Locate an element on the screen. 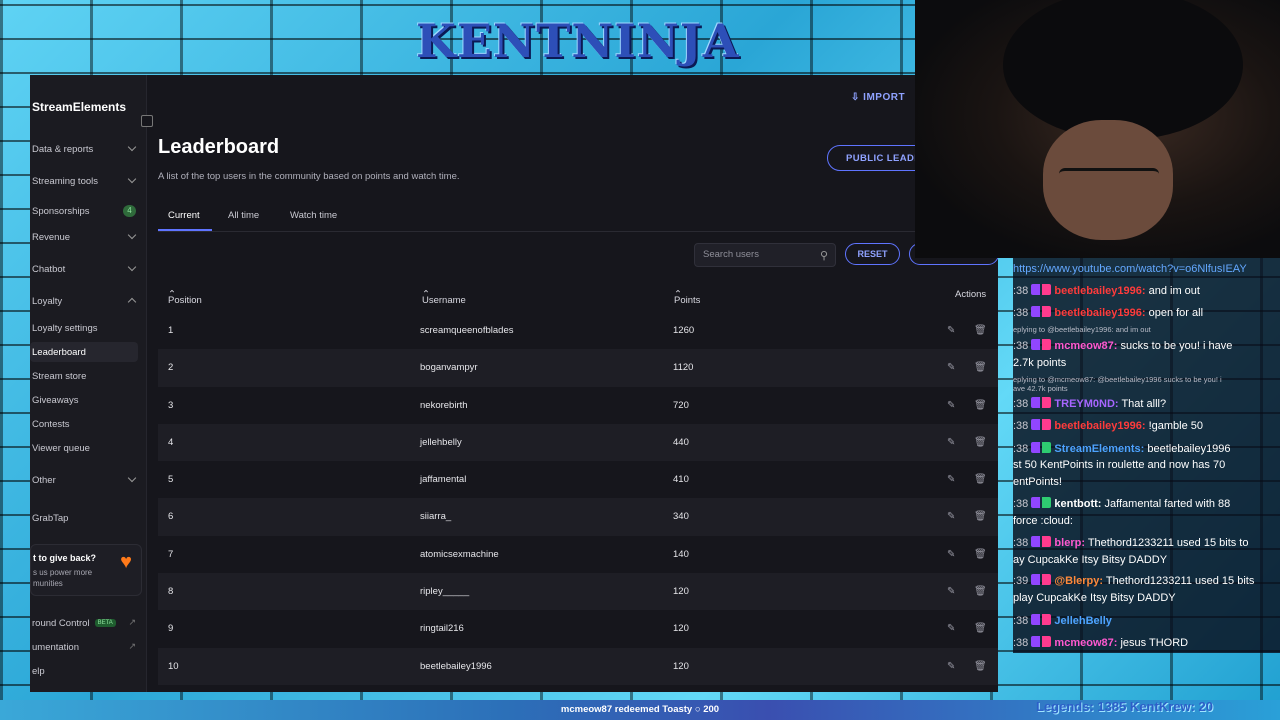 The width and height of the screenshot is (1280, 720). row-points: 140 is located at coordinates (681, 554).